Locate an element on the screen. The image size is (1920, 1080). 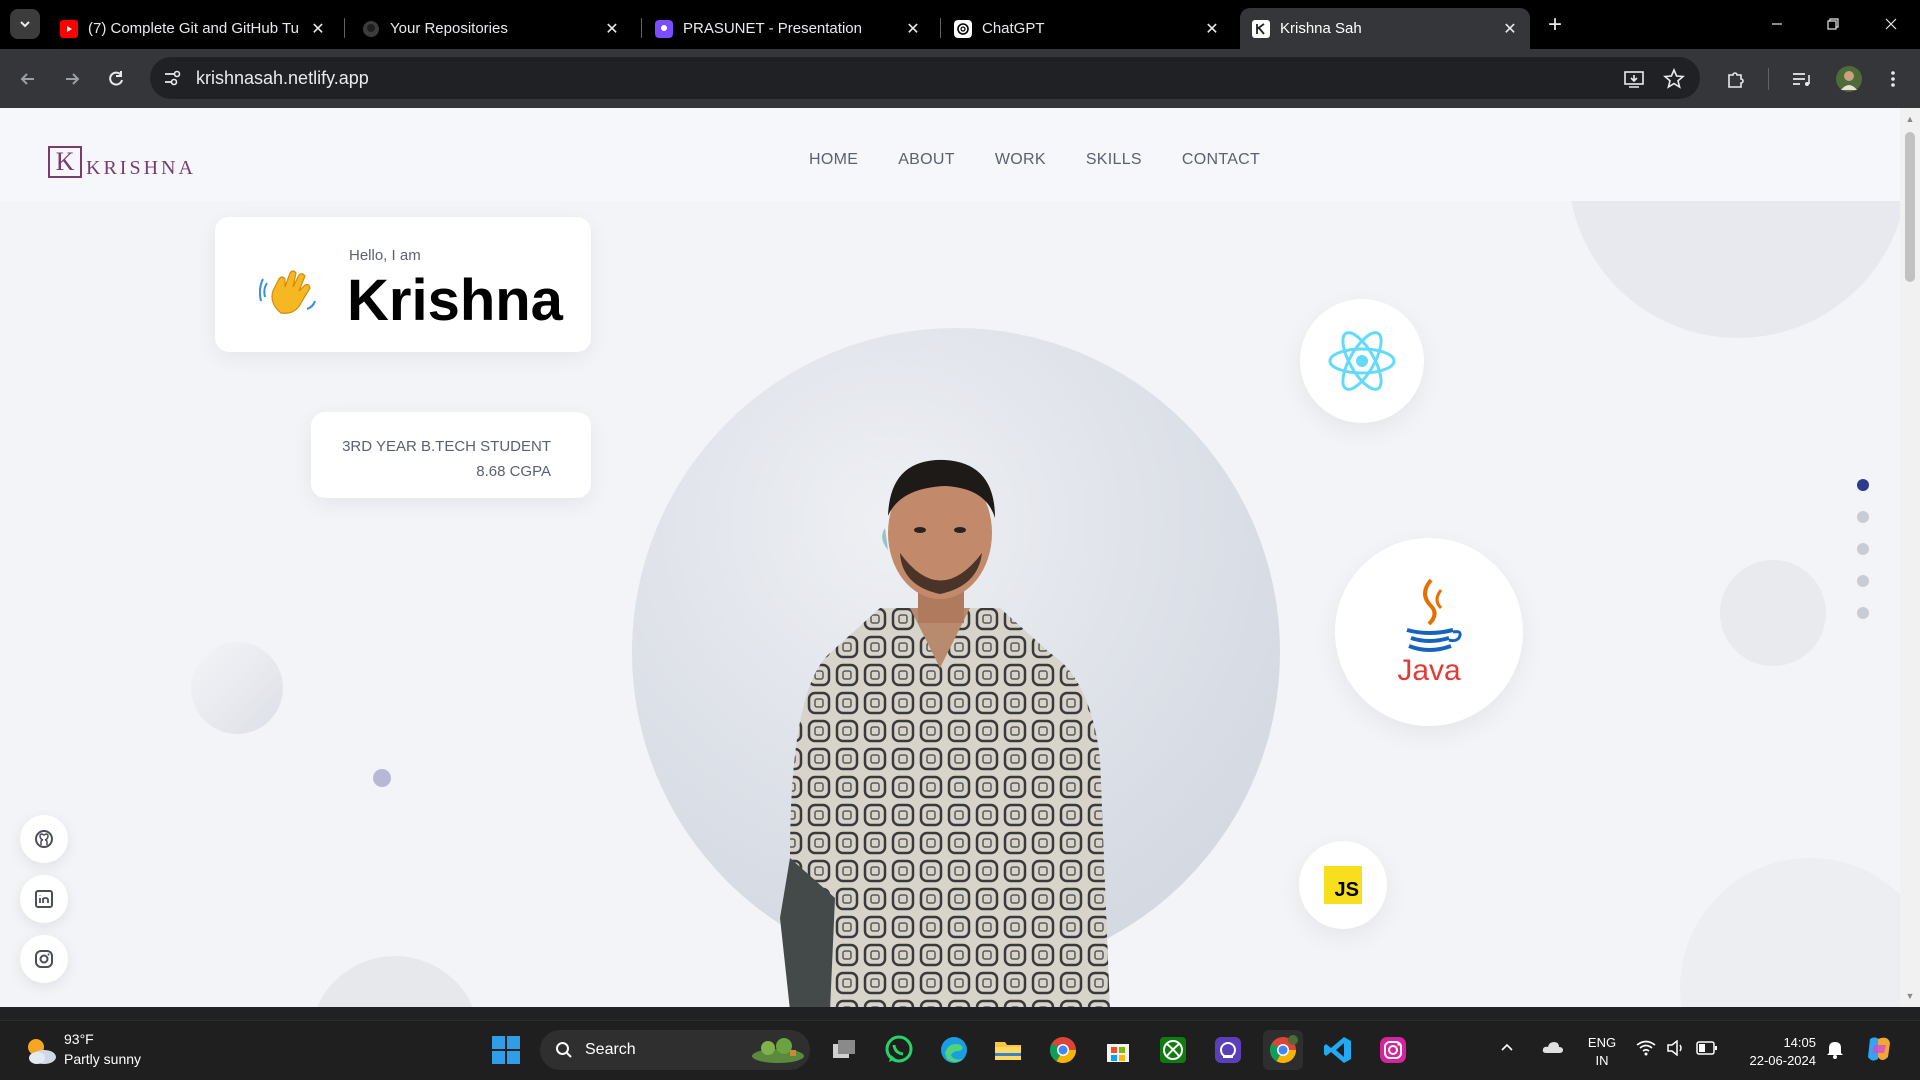
taskbar-app-xbox is located at coordinates (1173, 1050).